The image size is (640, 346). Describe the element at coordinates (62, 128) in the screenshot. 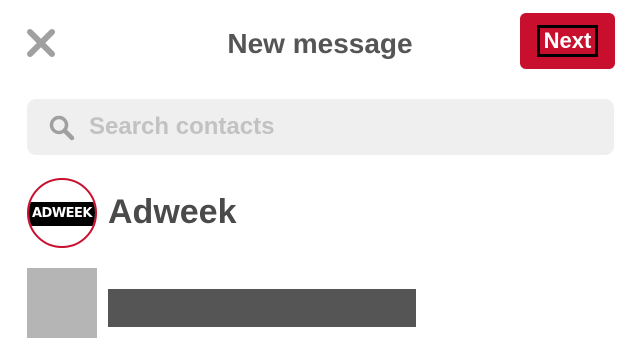

I see `search-icon` at that location.